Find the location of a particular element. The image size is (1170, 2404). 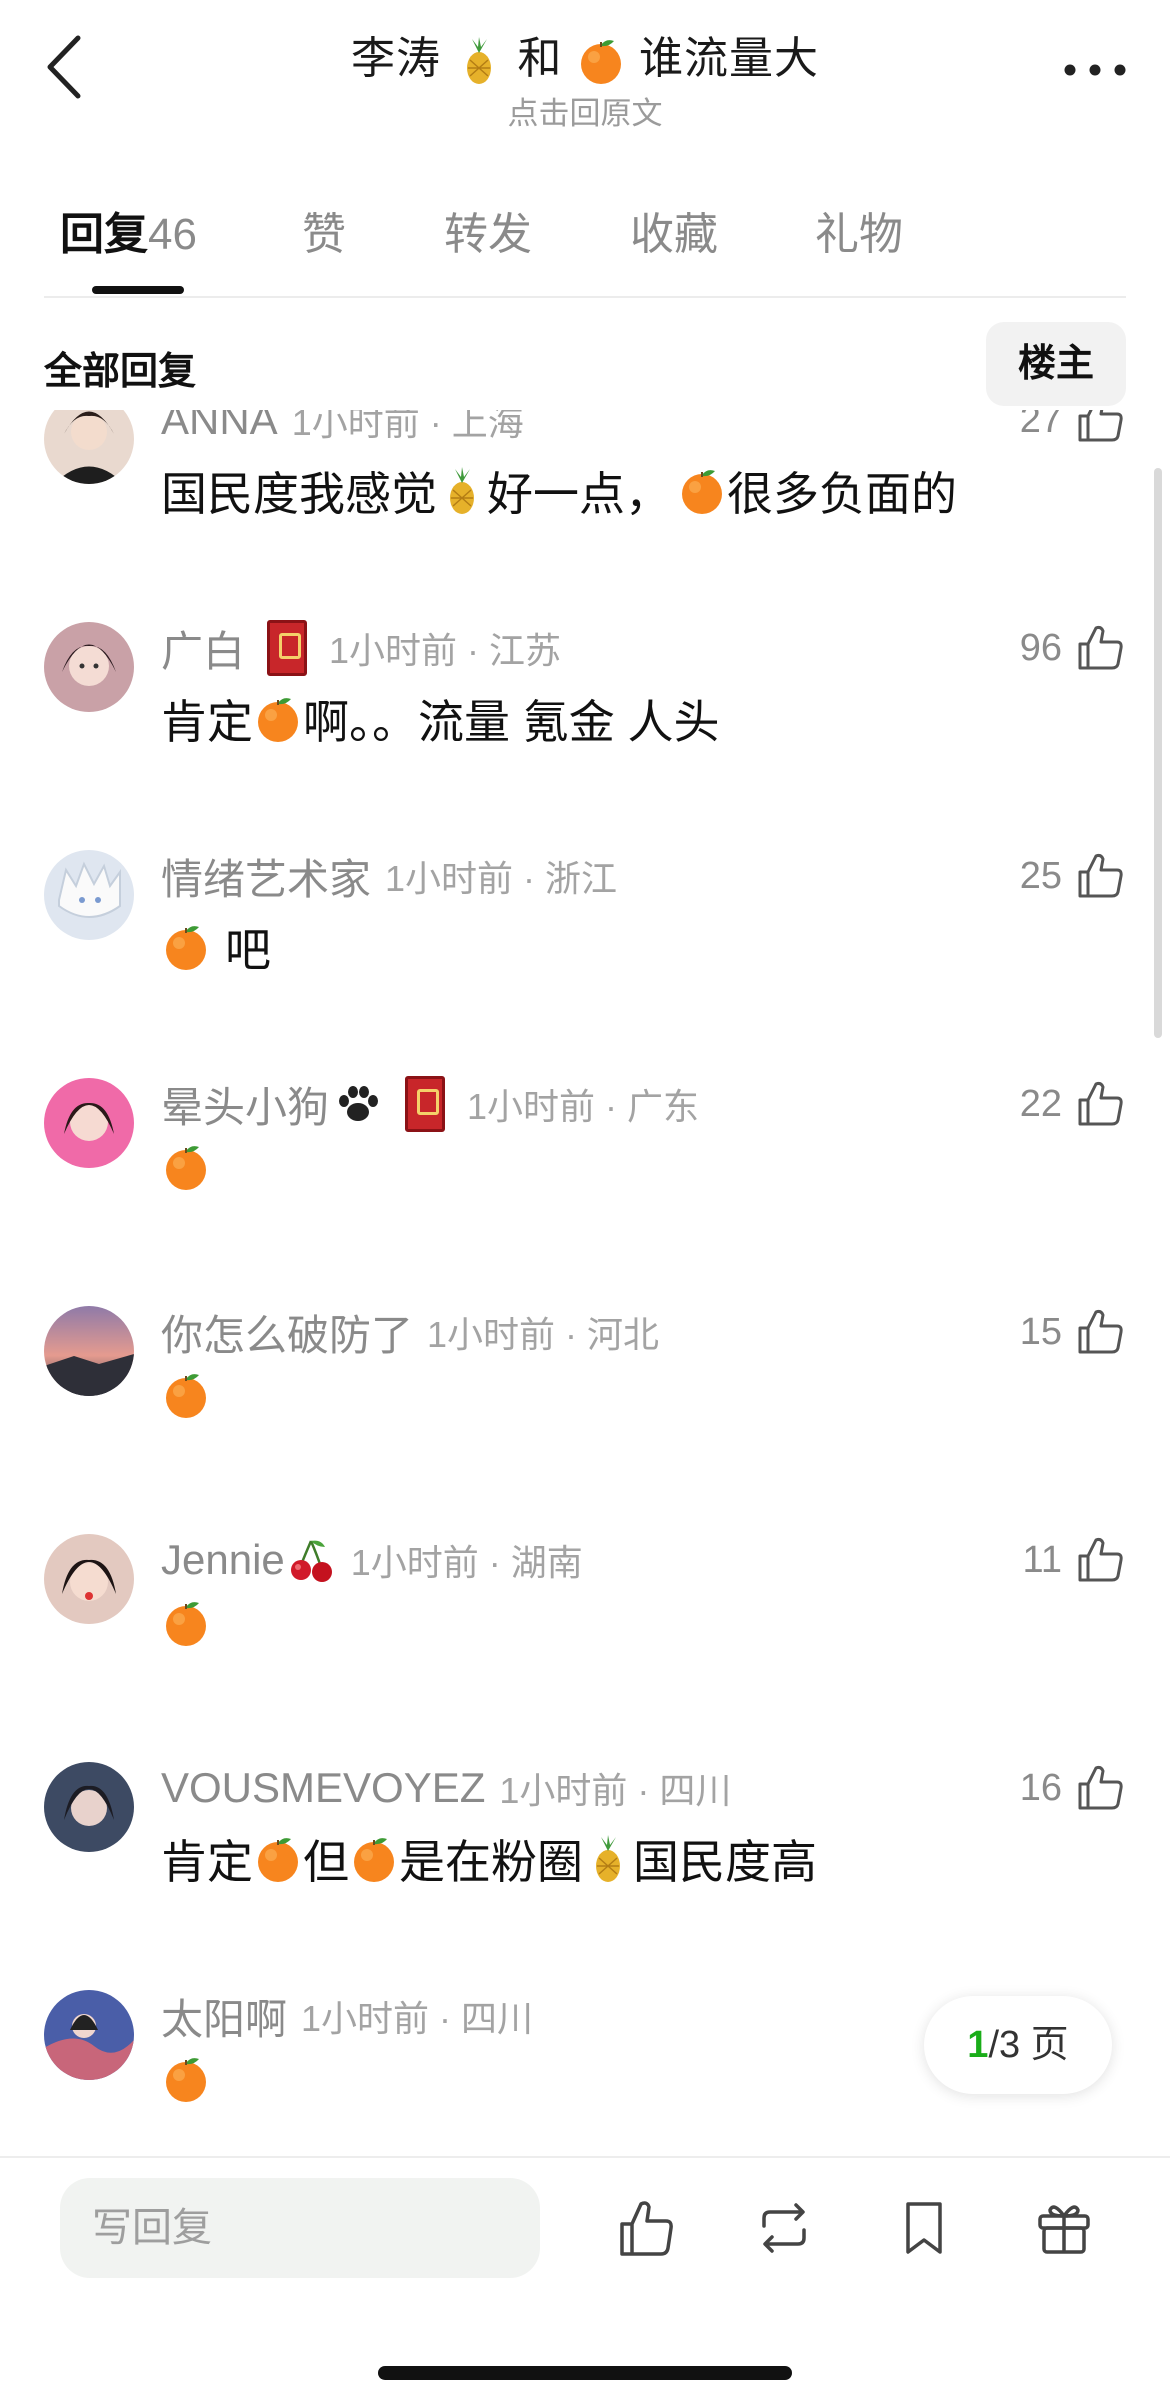

reply-item: 情绪艺术家 1小时前 · 浙江 25 吧 is located at coordinates (585, 940).